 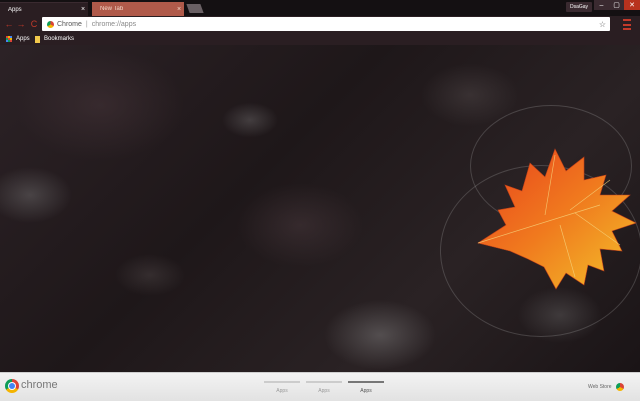 What do you see at coordinates (21, 24) in the screenshot?
I see `forward-icon: →` at bounding box center [21, 24].